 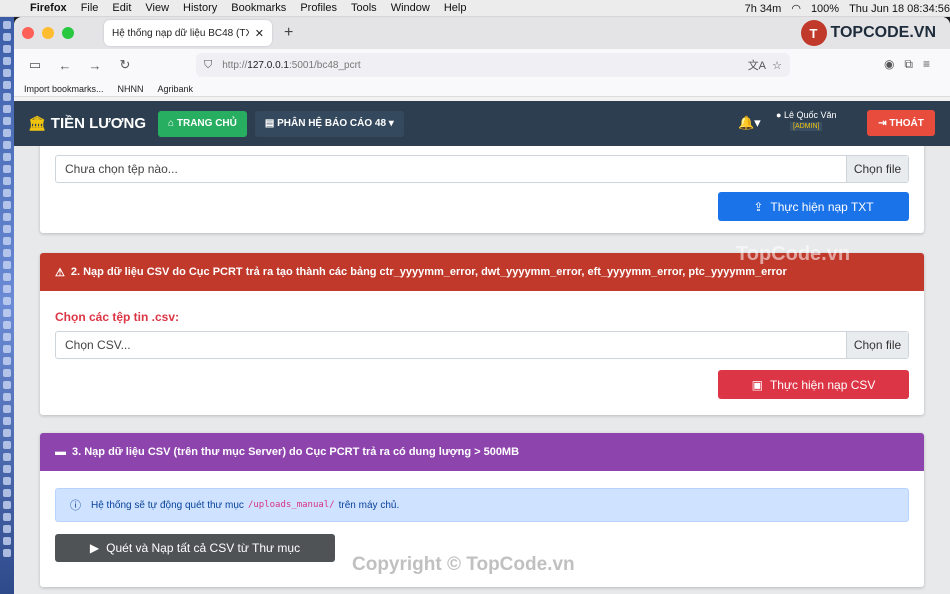 What do you see at coordinates (806, 126) in the screenshot?
I see `user-role-badge: [ADMIN]` at bounding box center [806, 126].